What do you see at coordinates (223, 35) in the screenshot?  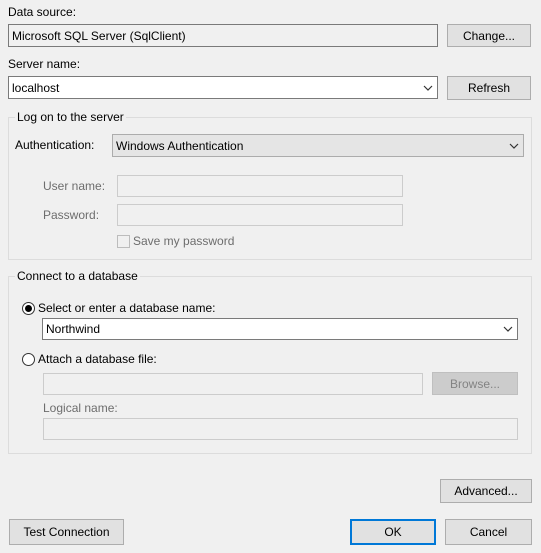 I see `data-source-field: Microsoft SQL Server (SqlClient)` at bounding box center [223, 35].